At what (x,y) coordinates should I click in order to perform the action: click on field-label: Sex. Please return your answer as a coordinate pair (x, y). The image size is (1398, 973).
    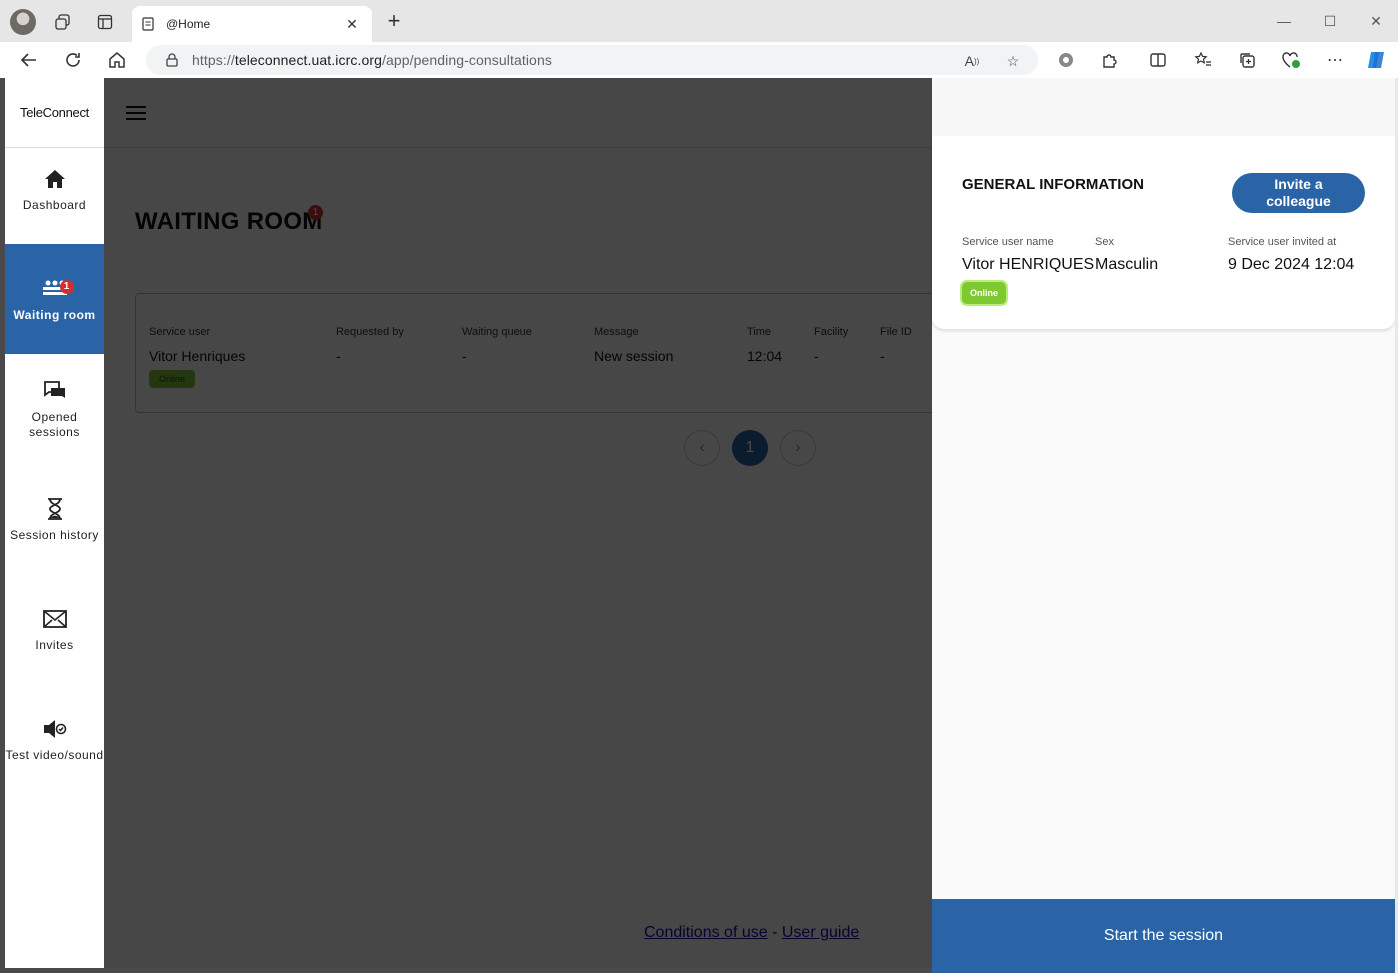
    Looking at the image, I should click on (1104, 242).